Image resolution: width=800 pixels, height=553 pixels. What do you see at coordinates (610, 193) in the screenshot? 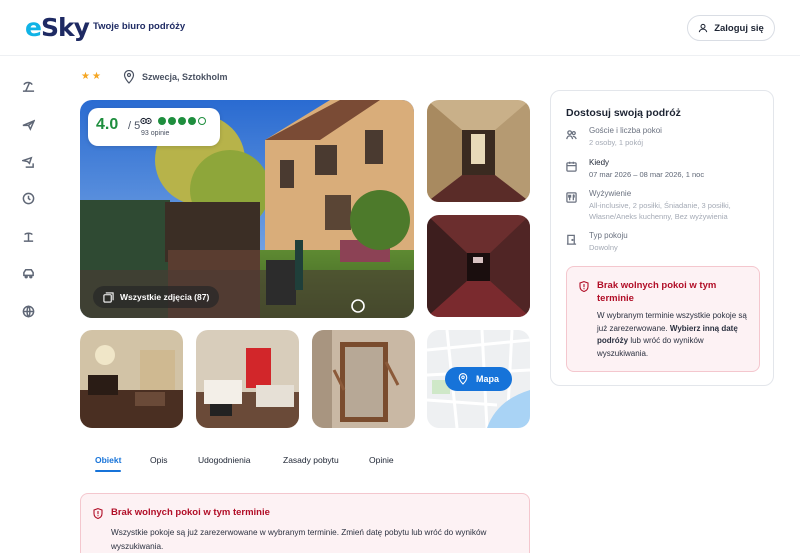
I see `board-label: Wyżywienie` at bounding box center [610, 193].